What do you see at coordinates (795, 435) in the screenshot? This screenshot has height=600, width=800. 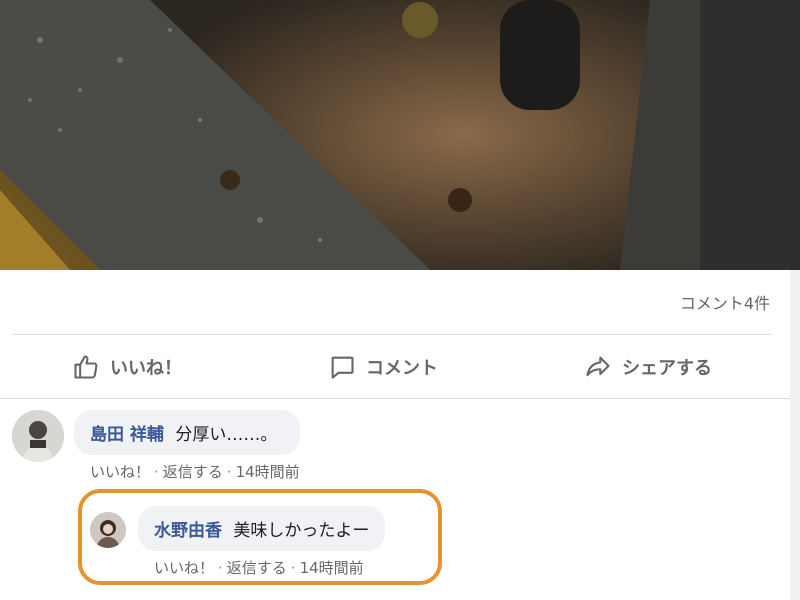 I see `scrollbar` at bounding box center [795, 435].